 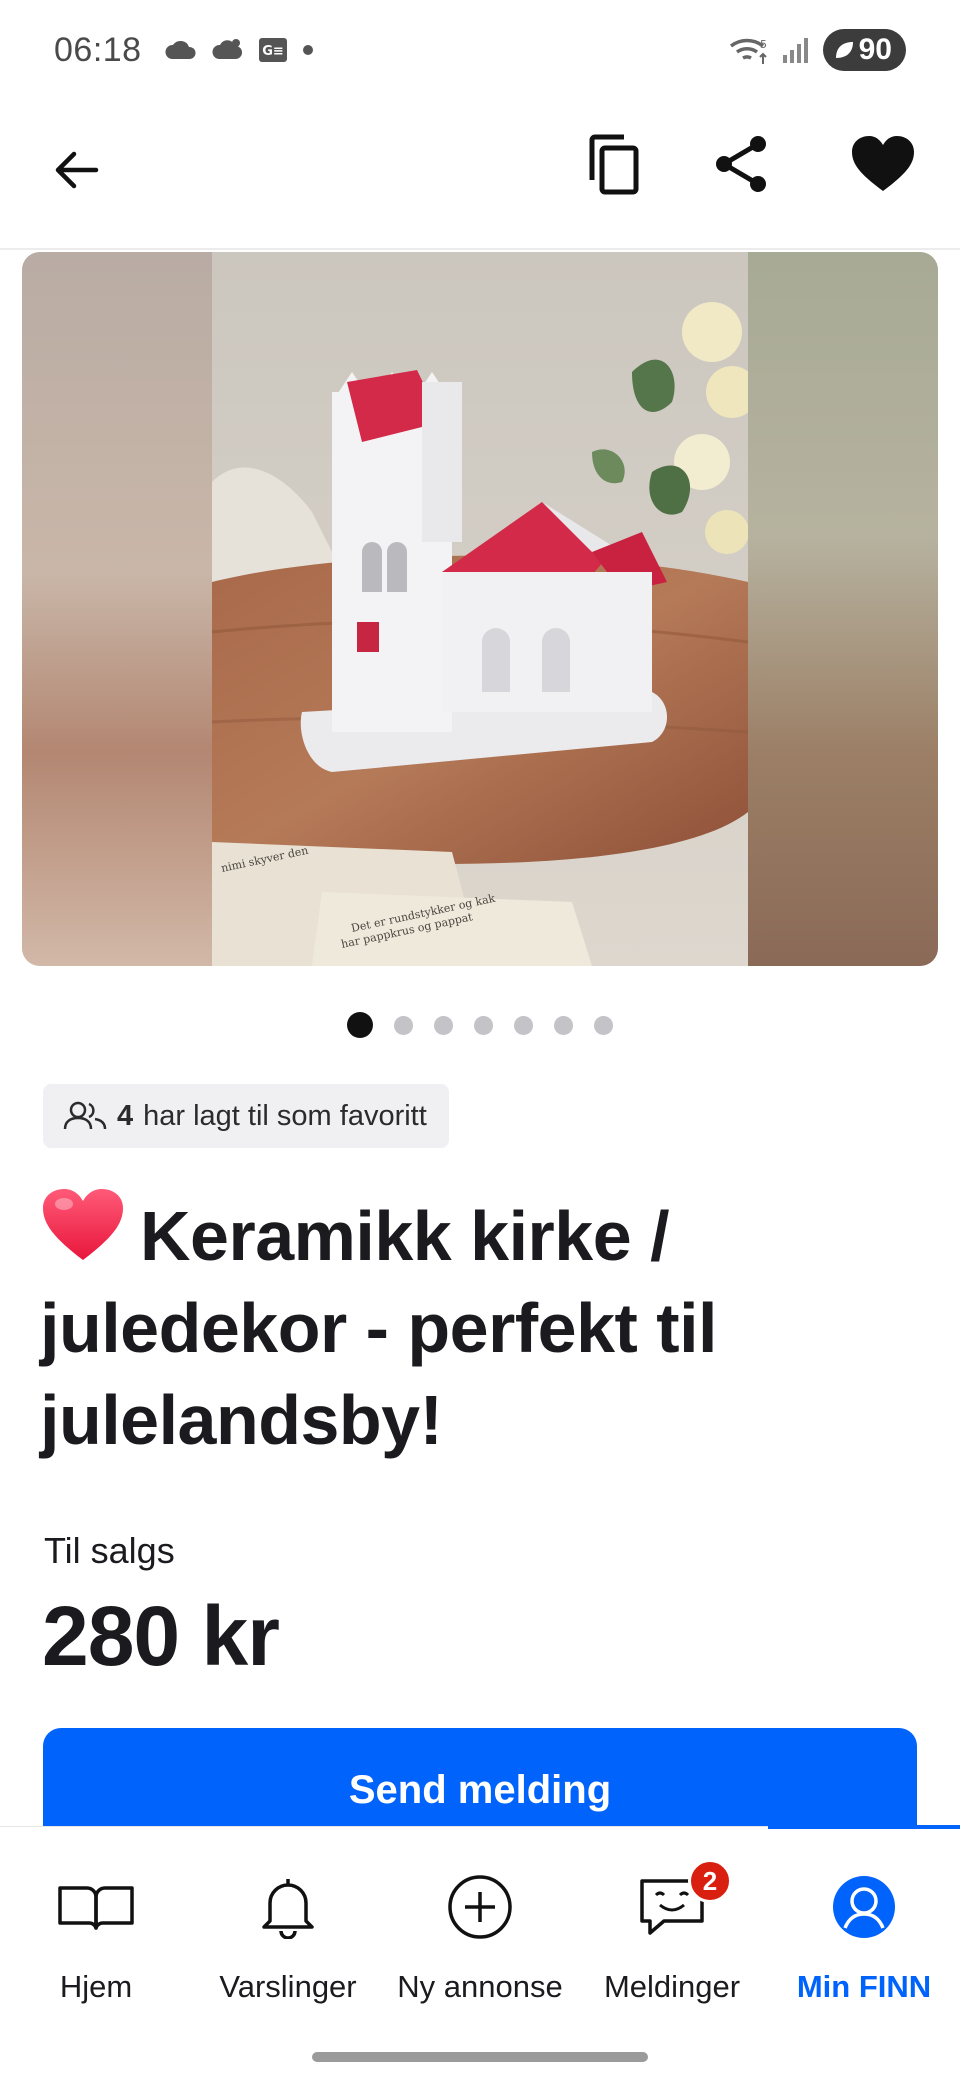 I want to click on nav-item-notifications: Varslinger, so click(x=288, y=1927).